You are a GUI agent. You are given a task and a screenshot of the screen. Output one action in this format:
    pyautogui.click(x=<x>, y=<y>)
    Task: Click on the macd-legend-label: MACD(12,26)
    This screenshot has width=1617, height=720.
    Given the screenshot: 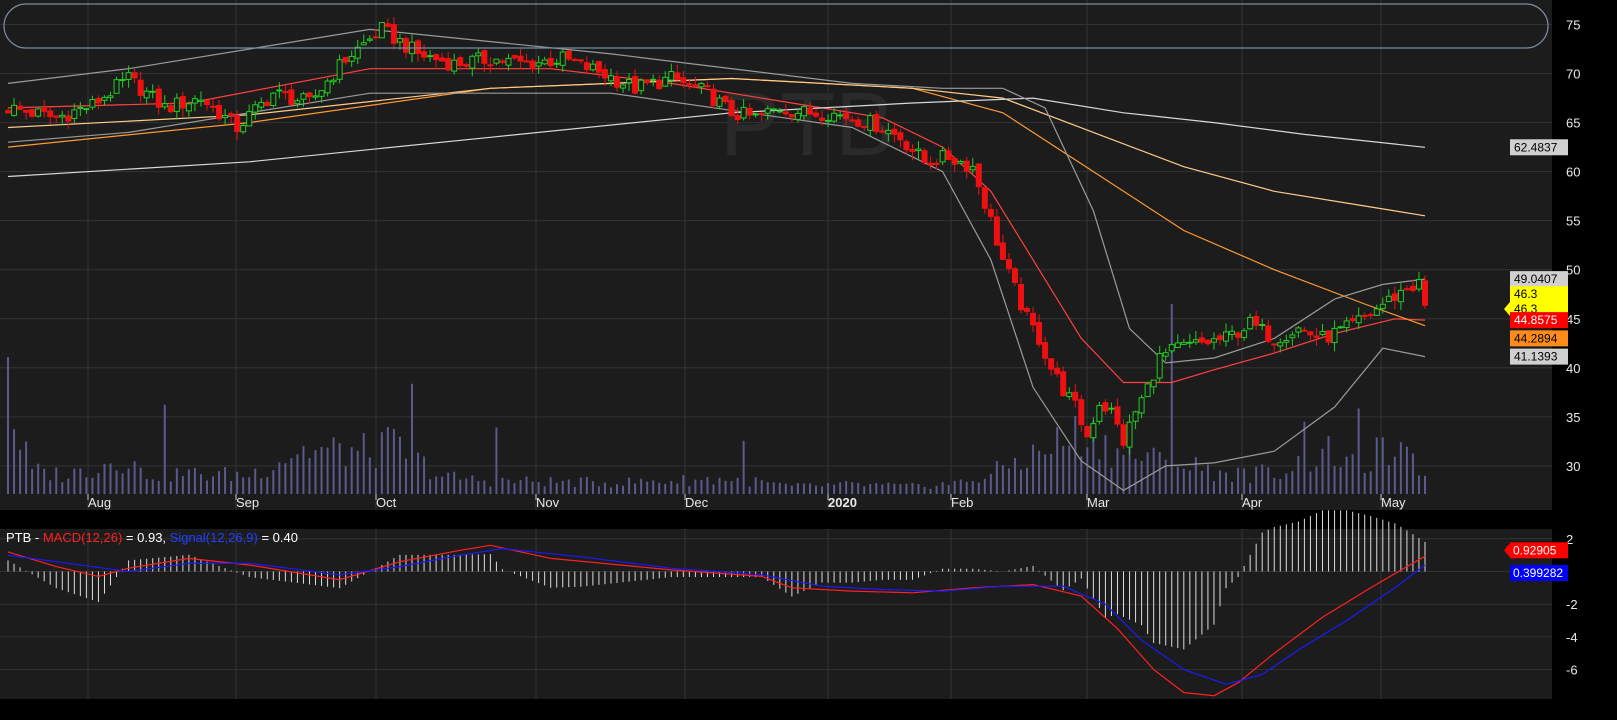 What is the action you would take?
    pyautogui.click(x=82, y=537)
    